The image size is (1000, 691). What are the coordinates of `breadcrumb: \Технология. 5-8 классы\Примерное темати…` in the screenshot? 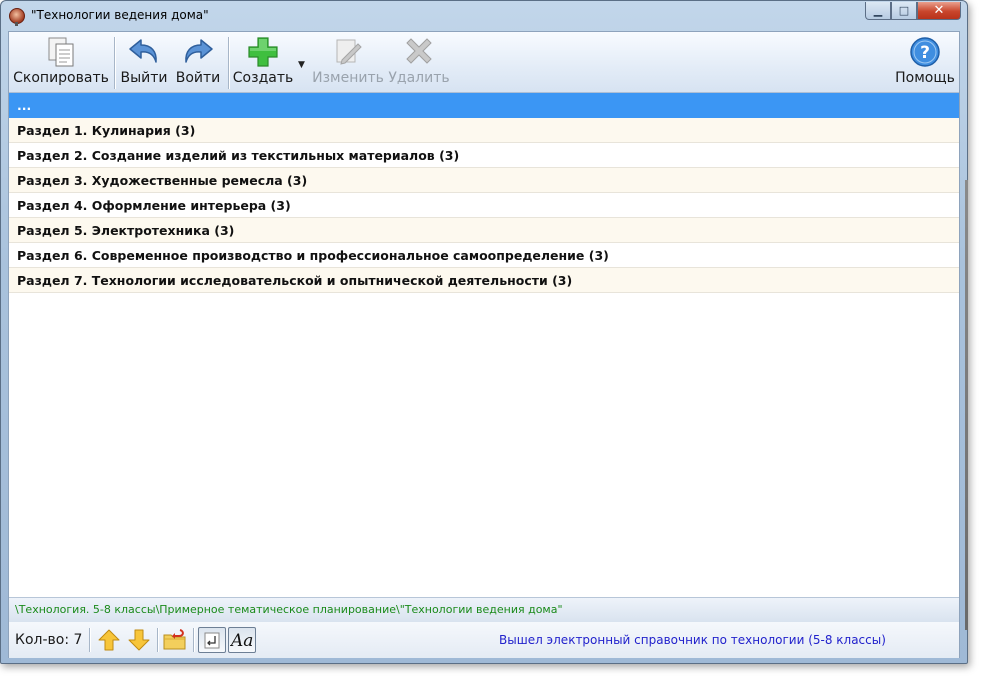 It's located at (289, 609).